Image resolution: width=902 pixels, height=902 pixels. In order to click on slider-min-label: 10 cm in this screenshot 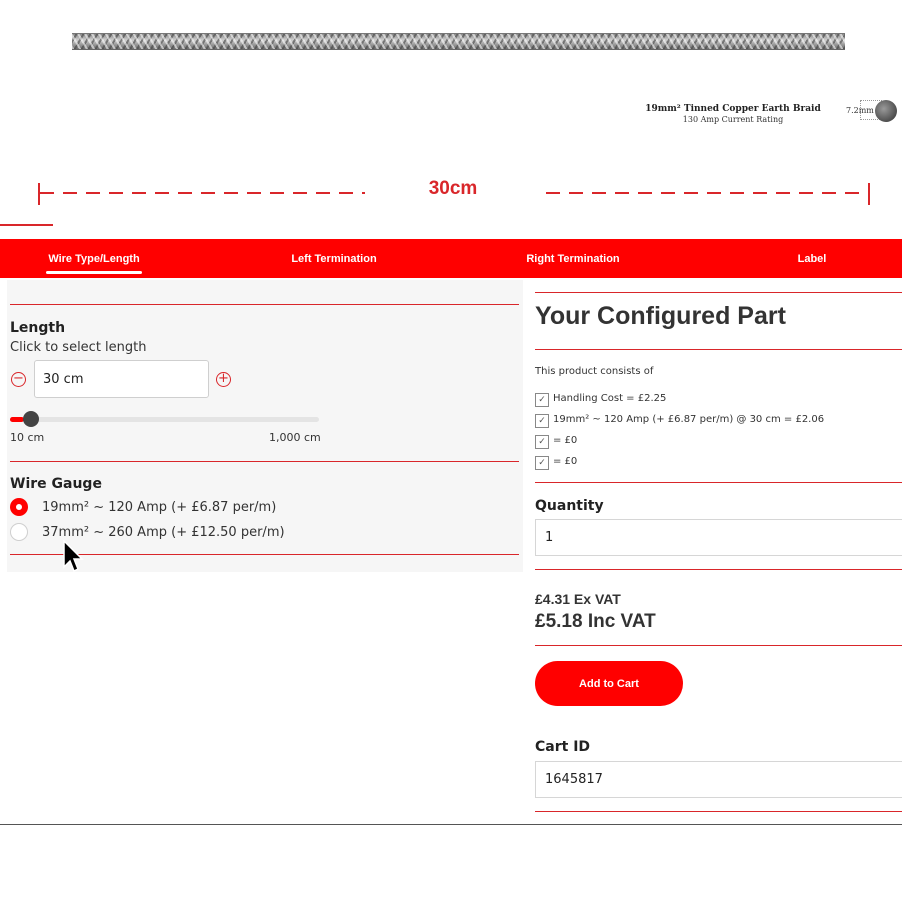, I will do `click(27, 437)`.